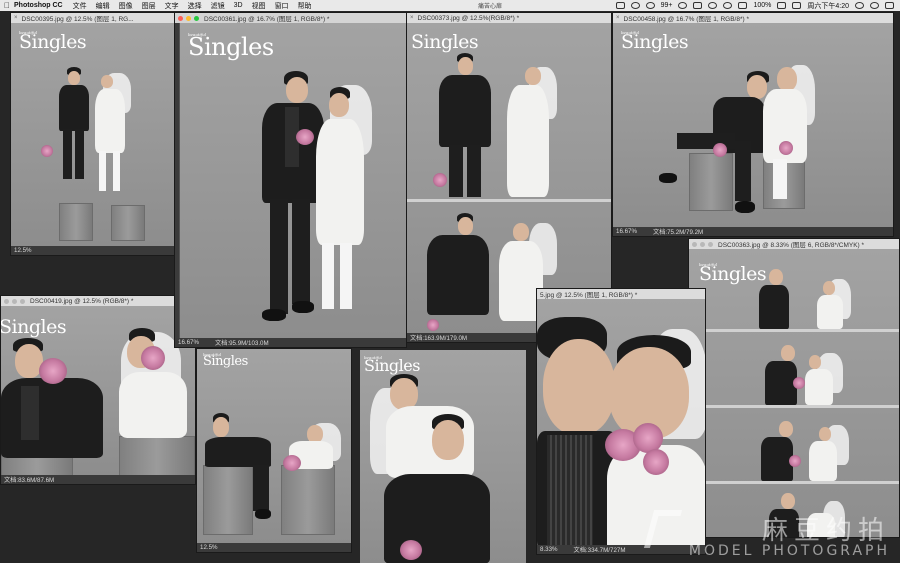 This screenshot has width=900, height=563. Describe the element at coordinates (683, 5) in the screenshot. I see `sync-icon` at that location.